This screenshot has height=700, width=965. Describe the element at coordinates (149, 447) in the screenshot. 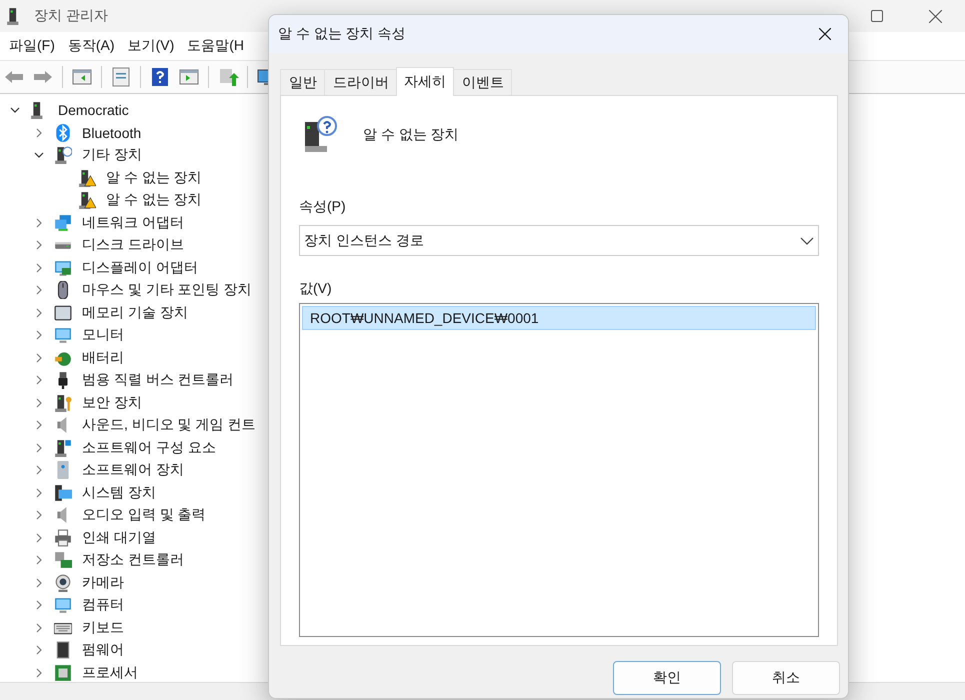

I see `tree-item: 소프트웨어 구성 요소` at that location.